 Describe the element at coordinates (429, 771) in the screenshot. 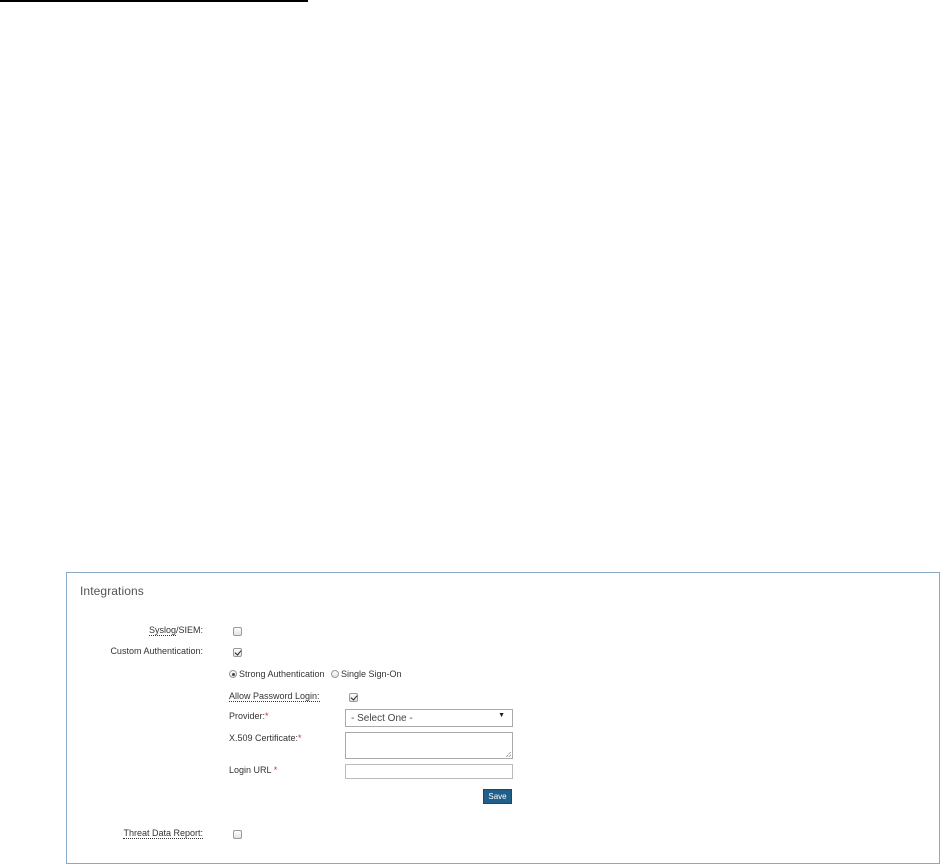

I see `login-url-input` at that location.